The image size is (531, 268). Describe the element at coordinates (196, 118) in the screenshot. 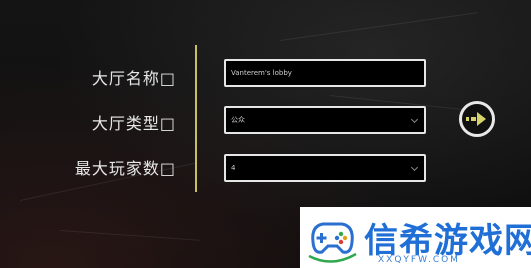

I see `divider-line` at that location.